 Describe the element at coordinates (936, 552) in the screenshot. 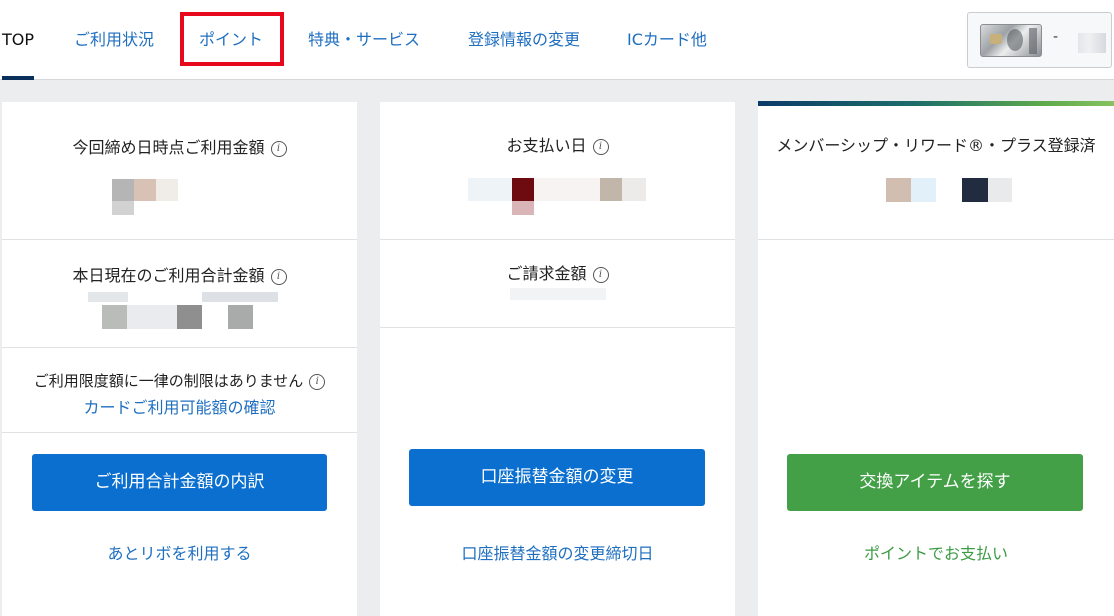

I see `pay-with-points-link: ポイントでお支払い` at that location.